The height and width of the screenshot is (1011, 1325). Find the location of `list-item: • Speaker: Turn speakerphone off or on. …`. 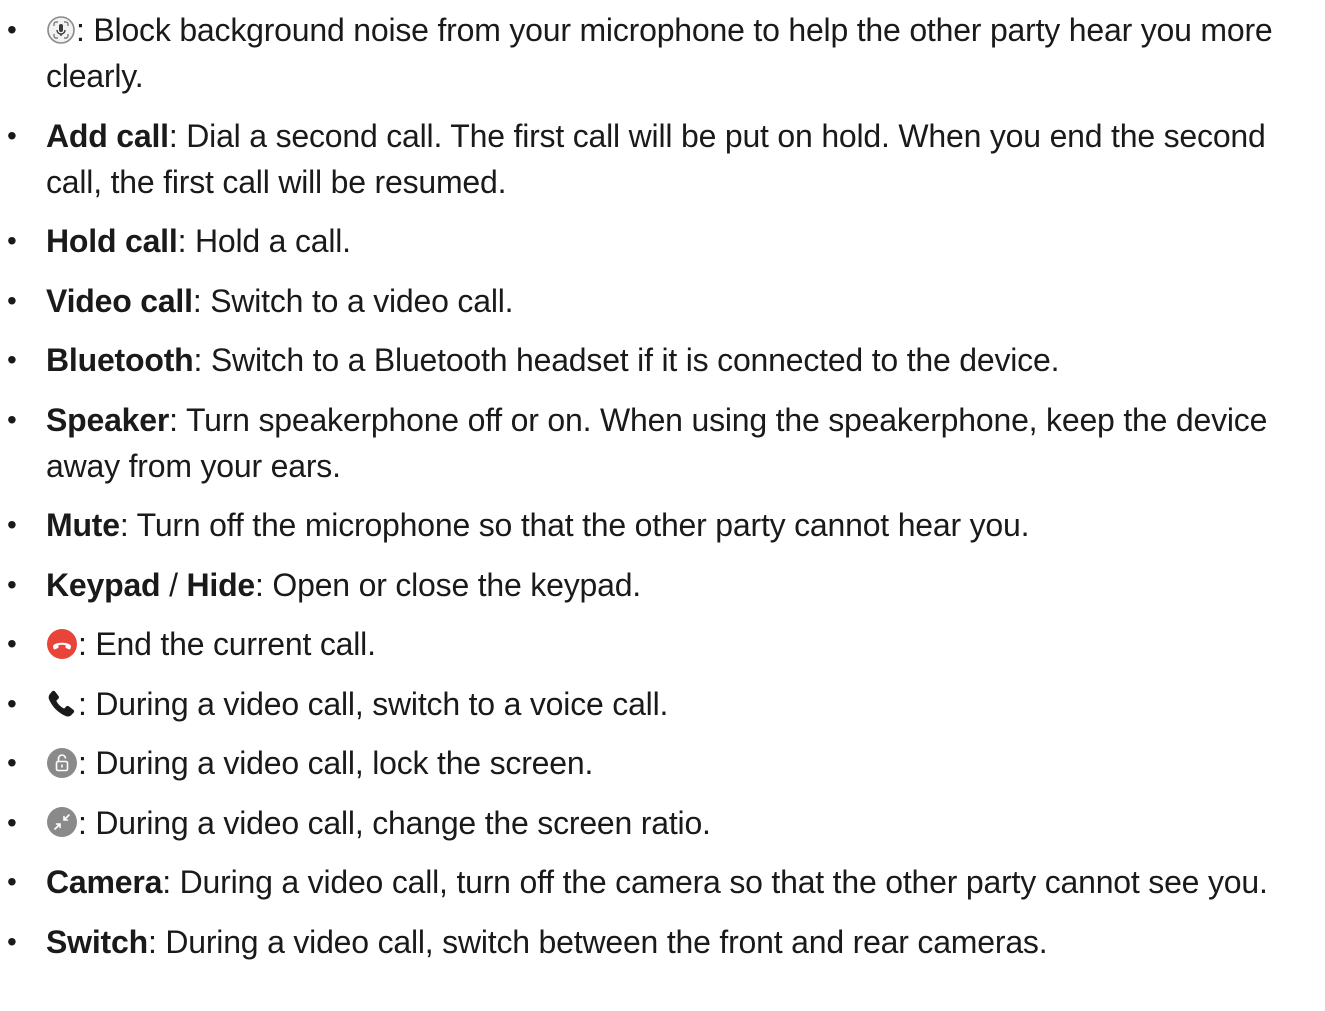

list-item: • Speaker: Turn speakerphone off or on. … is located at coordinates (662, 443).